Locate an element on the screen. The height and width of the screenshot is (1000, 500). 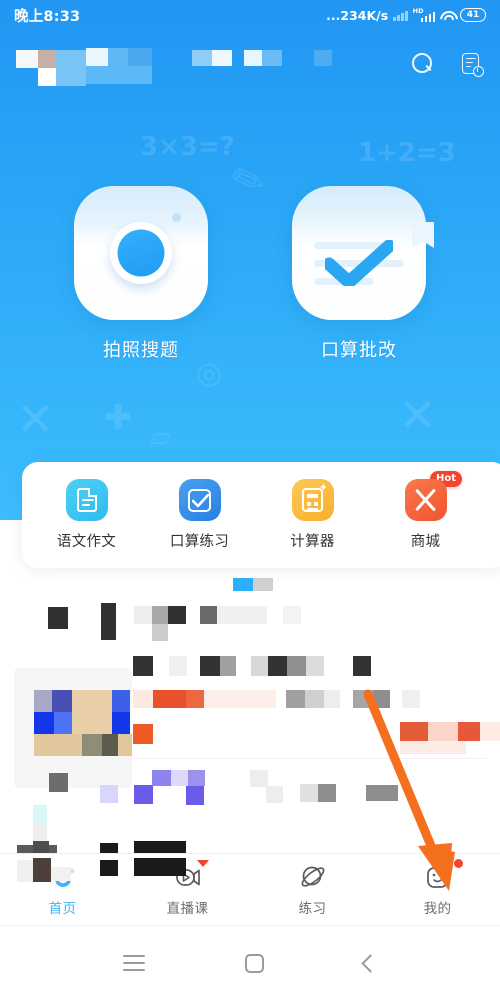
quick-link-mall: Hot 商城 is located at coordinates (425, 511).